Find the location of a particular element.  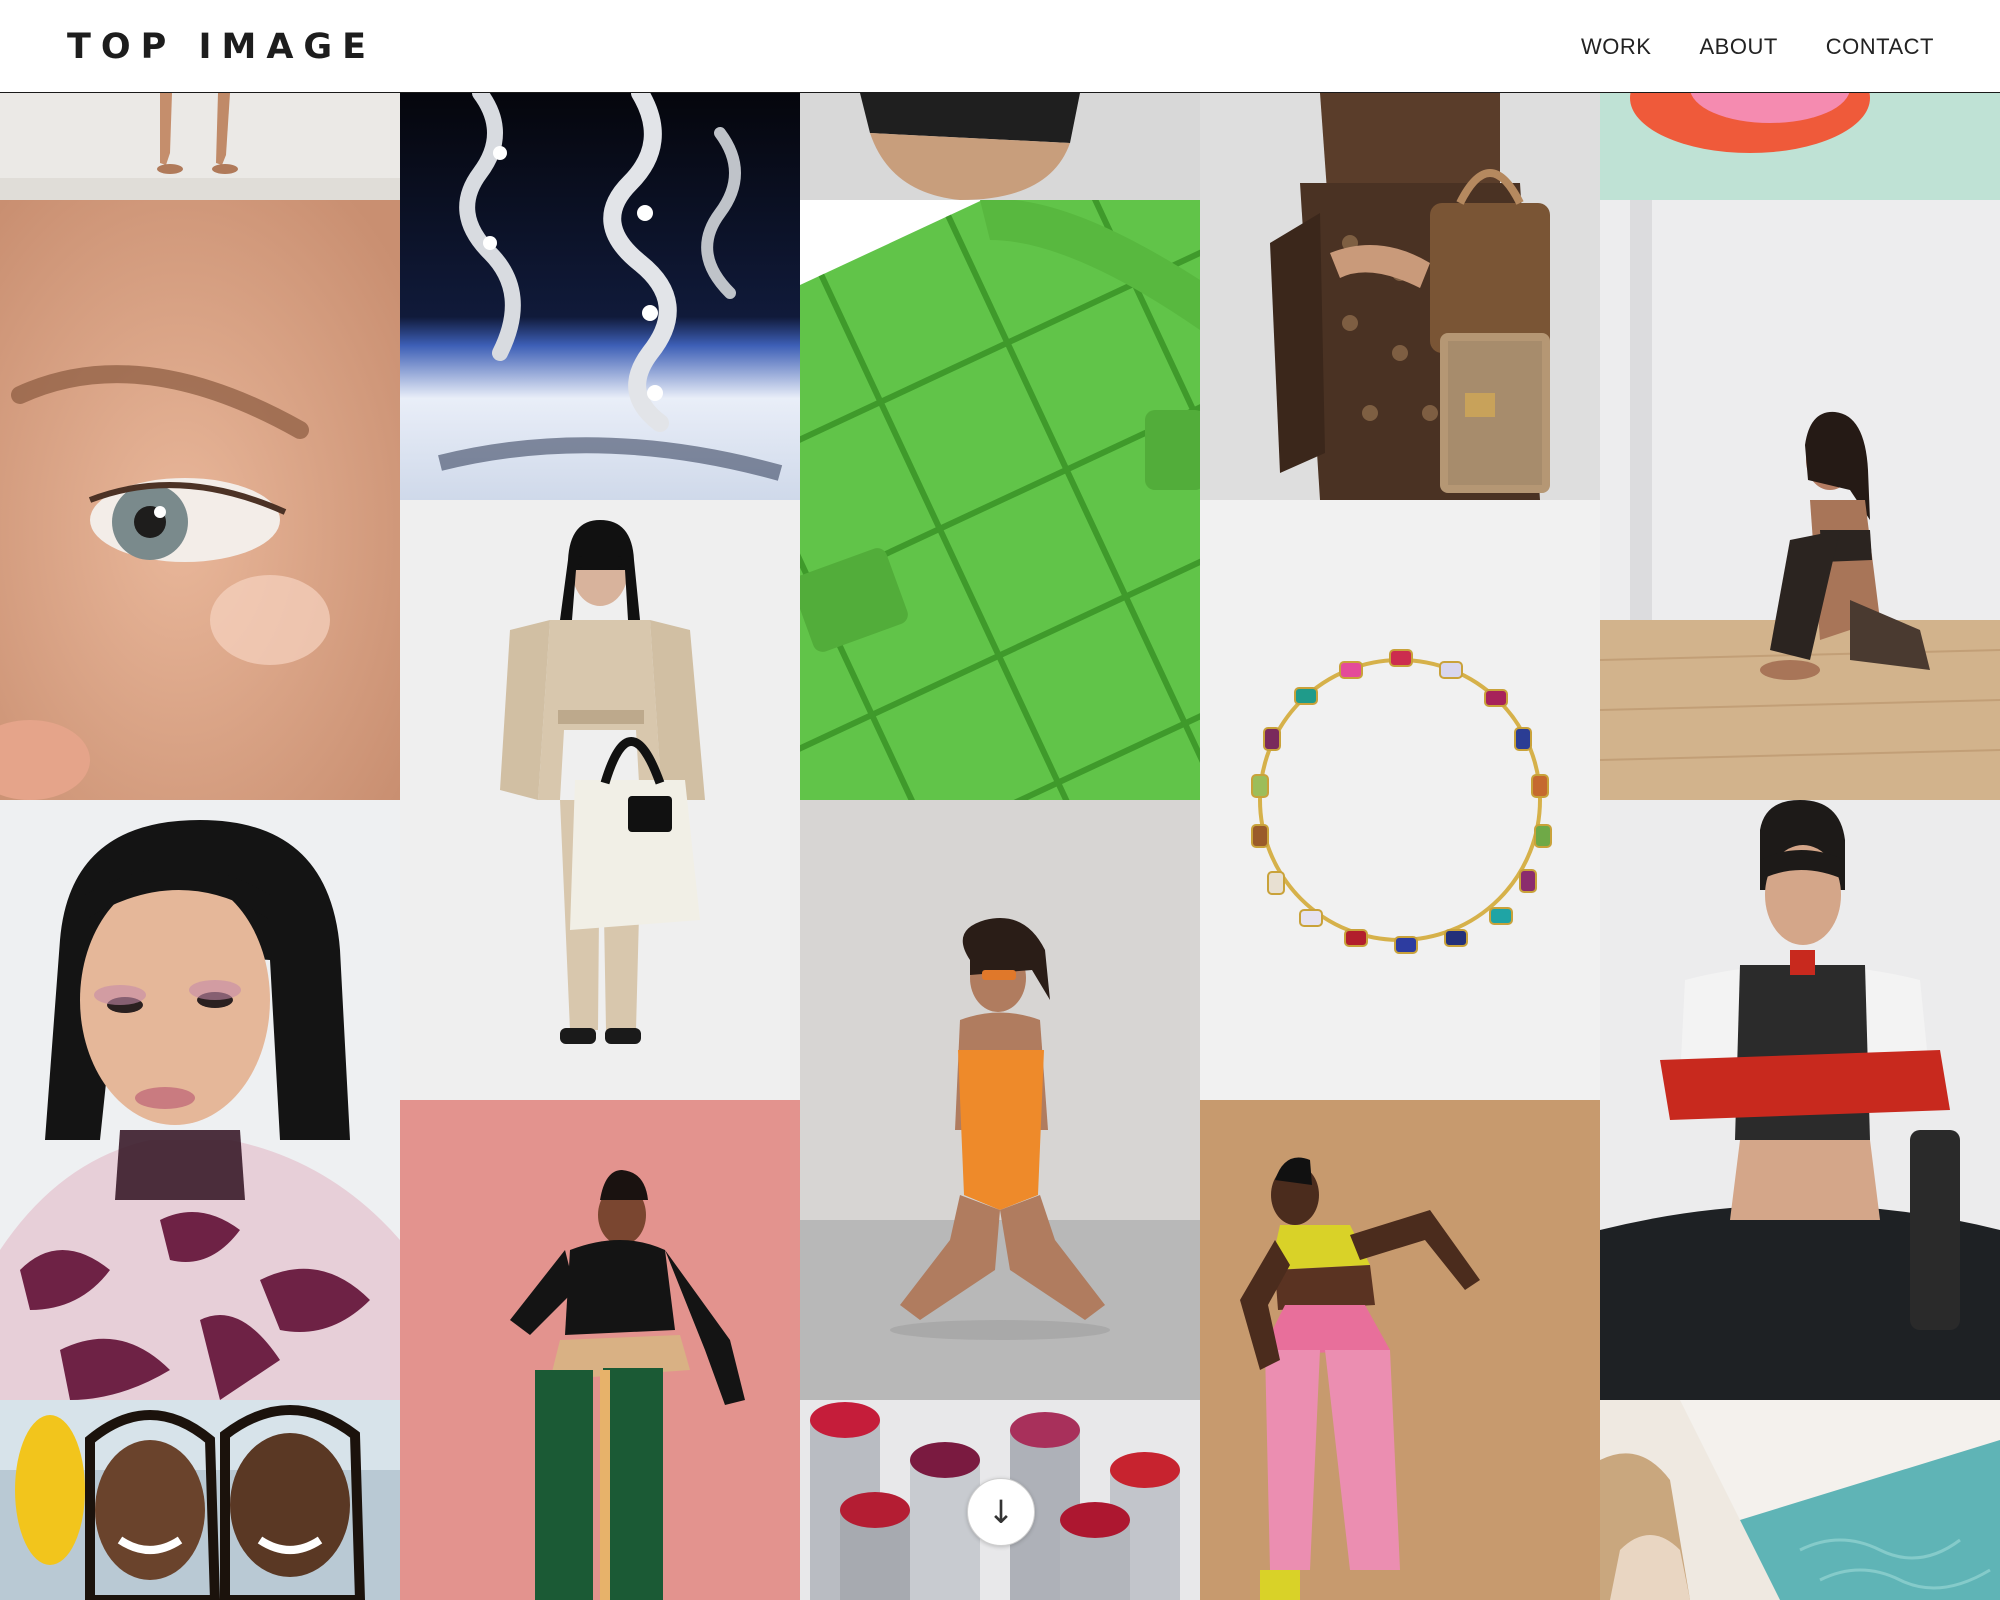

nav-link-about: ABOUT is located at coordinates (1739, 47).